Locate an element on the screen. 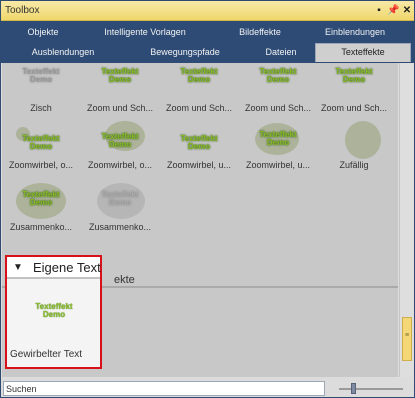  grip-icon: ≡ is located at coordinates (407, 335).